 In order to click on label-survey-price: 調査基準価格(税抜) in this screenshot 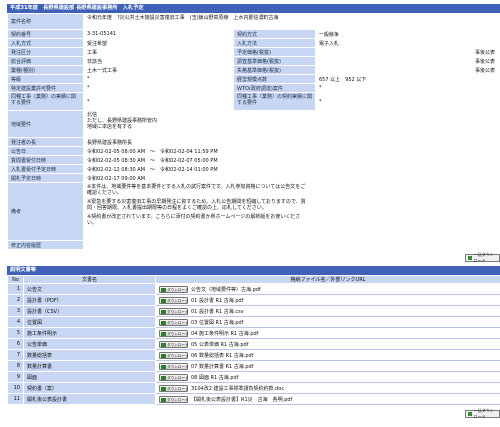, I will do `click(274, 61)`.